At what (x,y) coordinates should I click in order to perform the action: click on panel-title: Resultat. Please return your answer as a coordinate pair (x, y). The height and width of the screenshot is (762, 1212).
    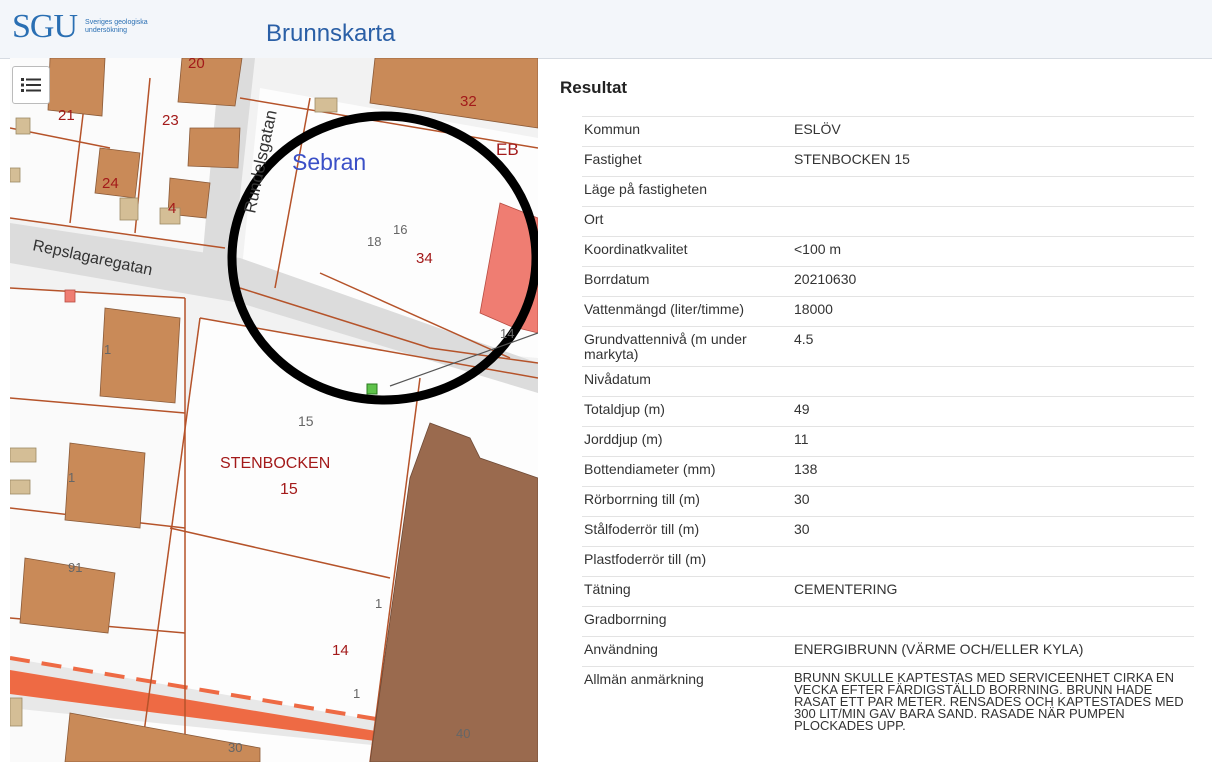
    Looking at the image, I should click on (594, 87).